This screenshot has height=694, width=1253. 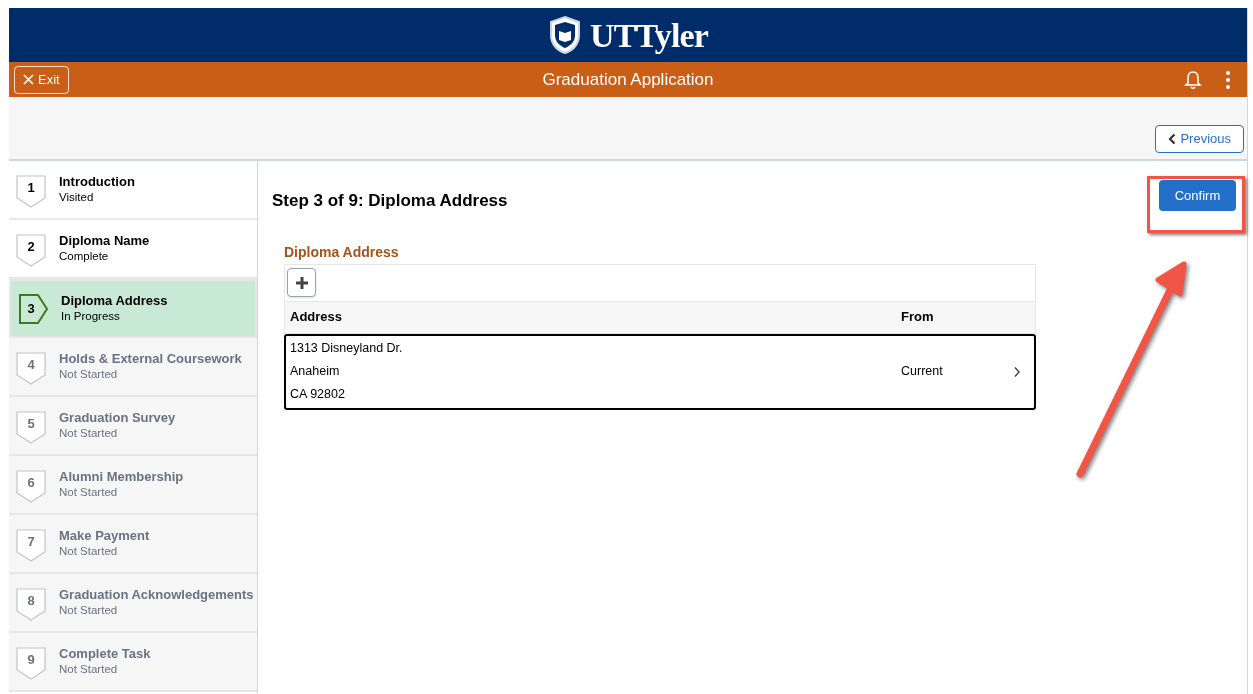 What do you see at coordinates (31, 308) in the screenshot?
I see `step-number: 3` at bounding box center [31, 308].